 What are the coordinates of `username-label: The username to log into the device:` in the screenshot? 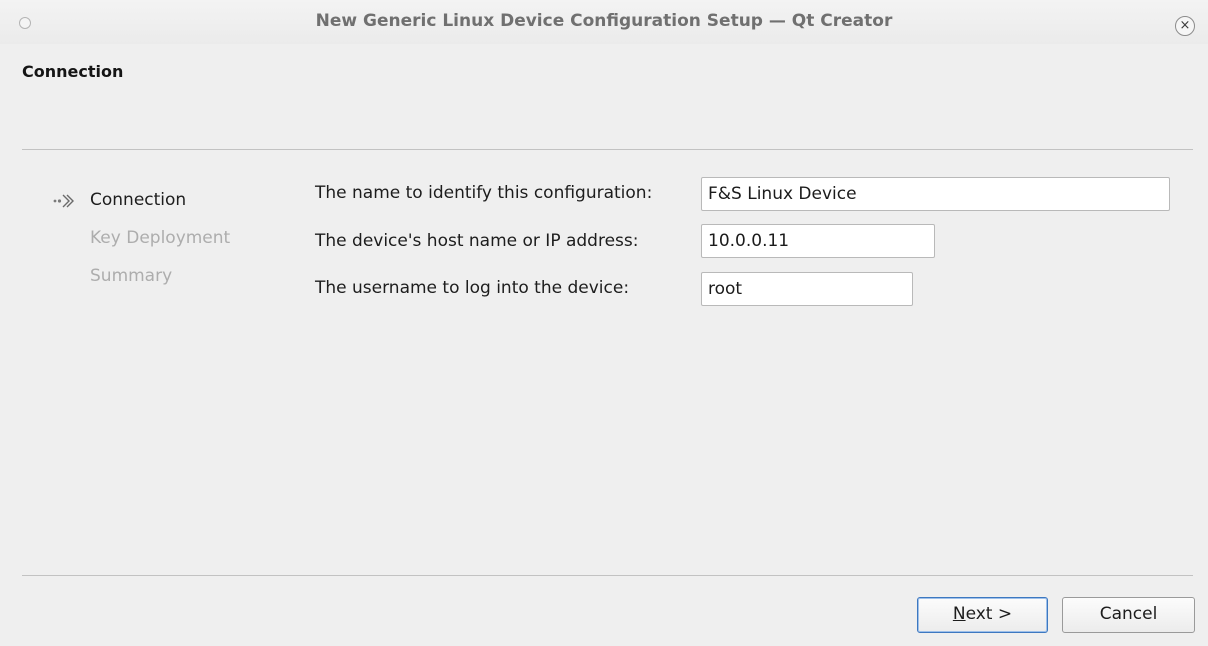 It's located at (472, 288).